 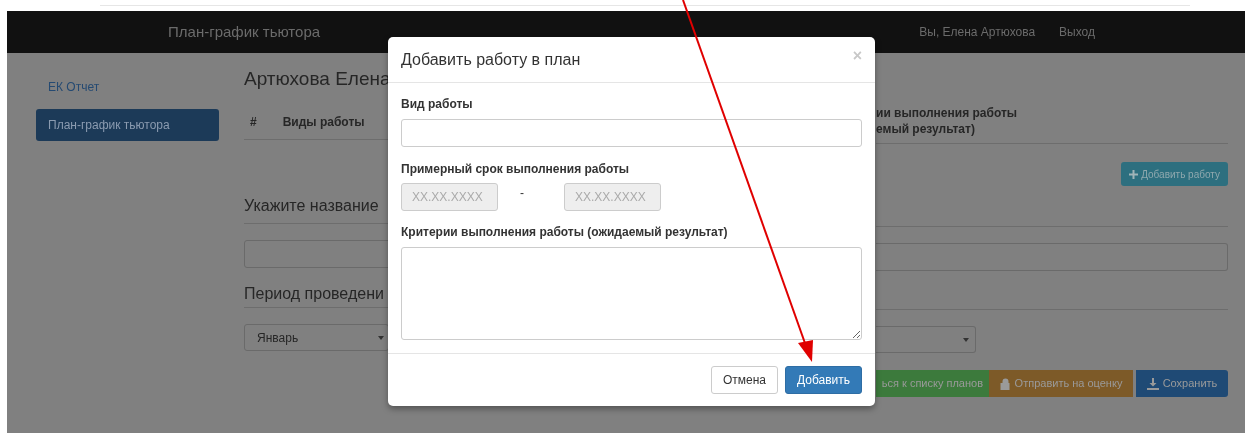 What do you see at coordinates (491, 59) in the screenshot?
I see `dialog-title: Добавить работу в план` at bounding box center [491, 59].